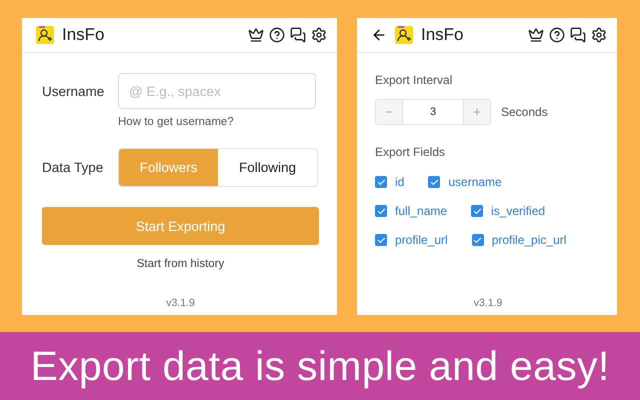  What do you see at coordinates (411, 211) in the screenshot?
I see `field-checkbox: full_name` at bounding box center [411, 211].